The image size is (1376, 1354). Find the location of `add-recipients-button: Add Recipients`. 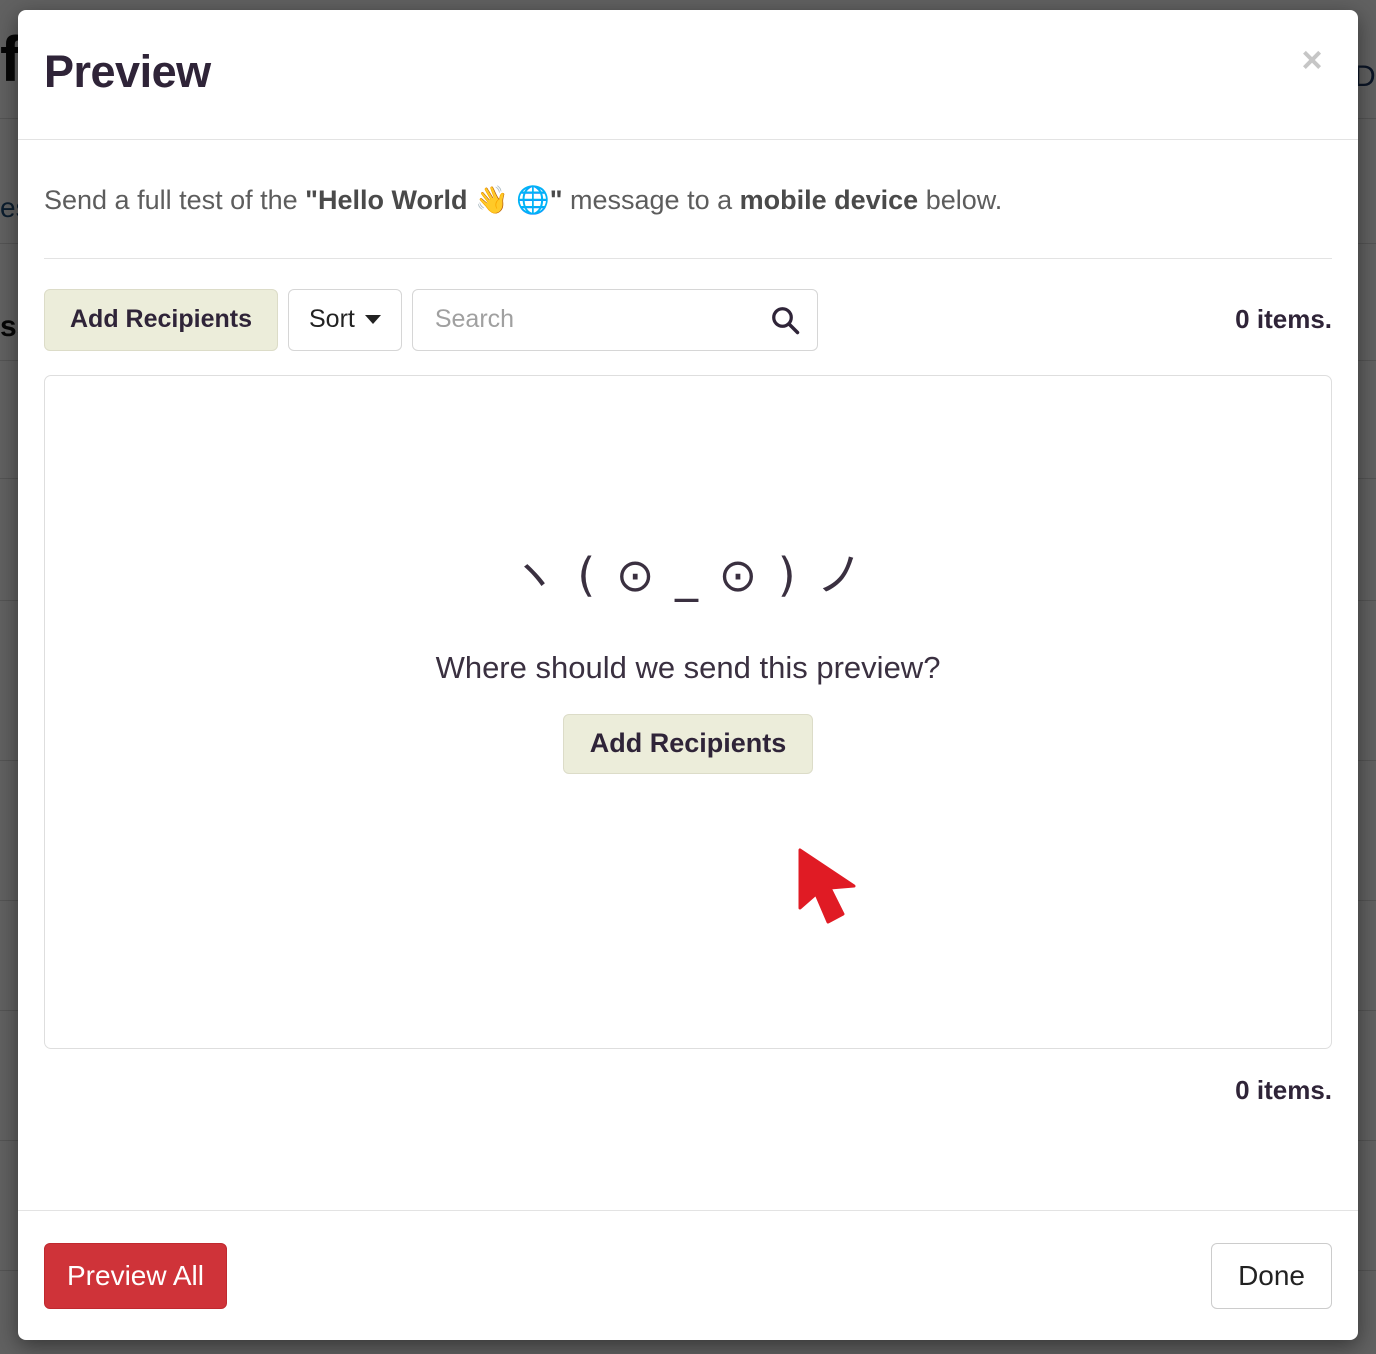

add-recipients-button: Add Recipients is located at coordinates (161, 319).